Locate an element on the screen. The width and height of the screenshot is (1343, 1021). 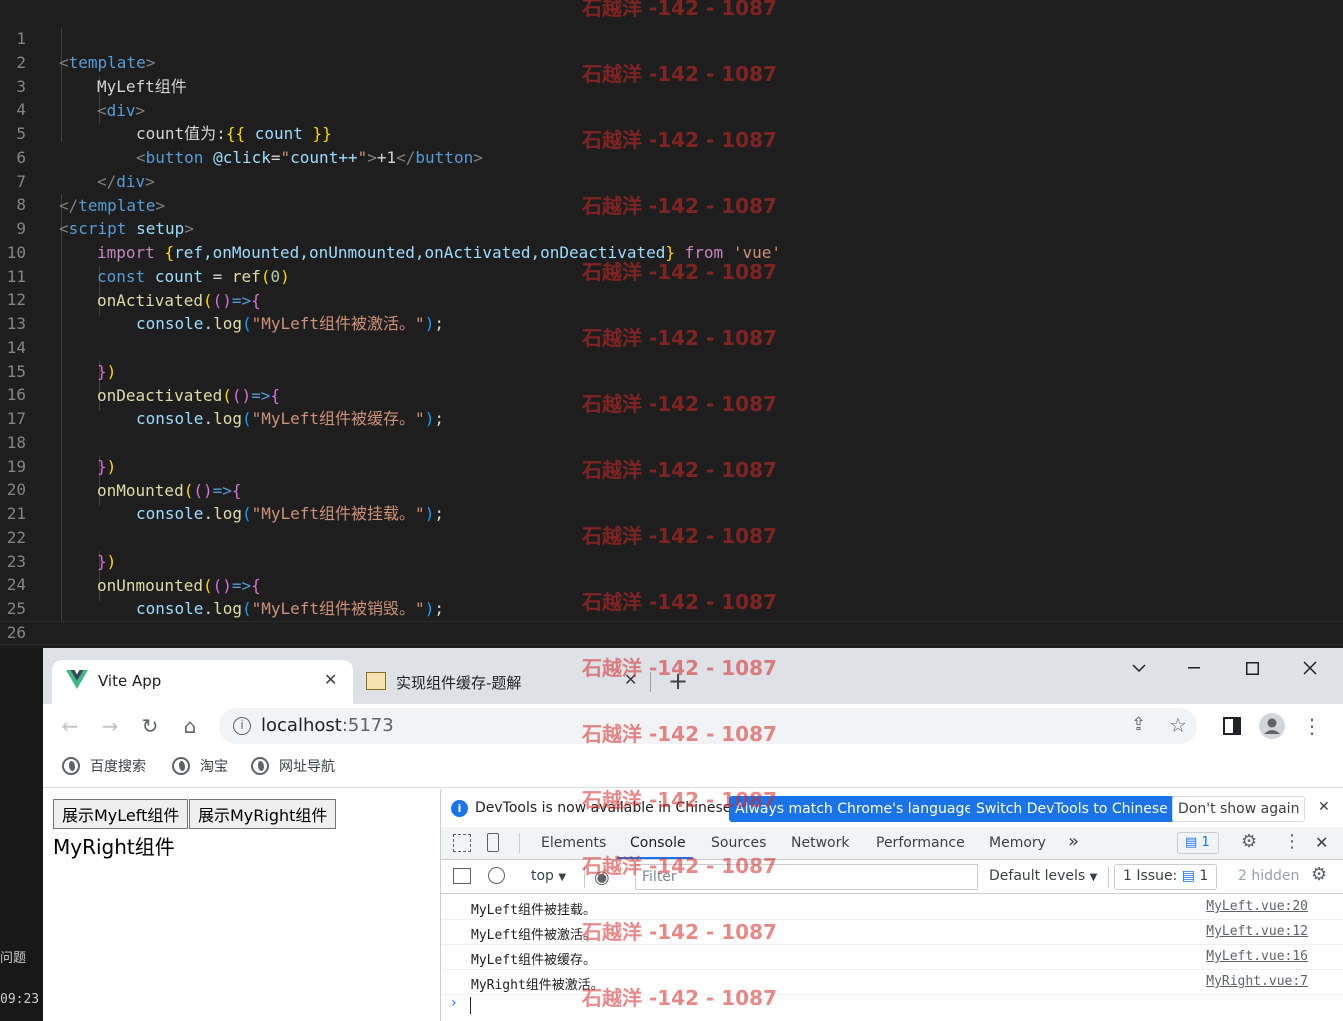
code-line-current: 27 </script> is located at coordinates (671, 633).